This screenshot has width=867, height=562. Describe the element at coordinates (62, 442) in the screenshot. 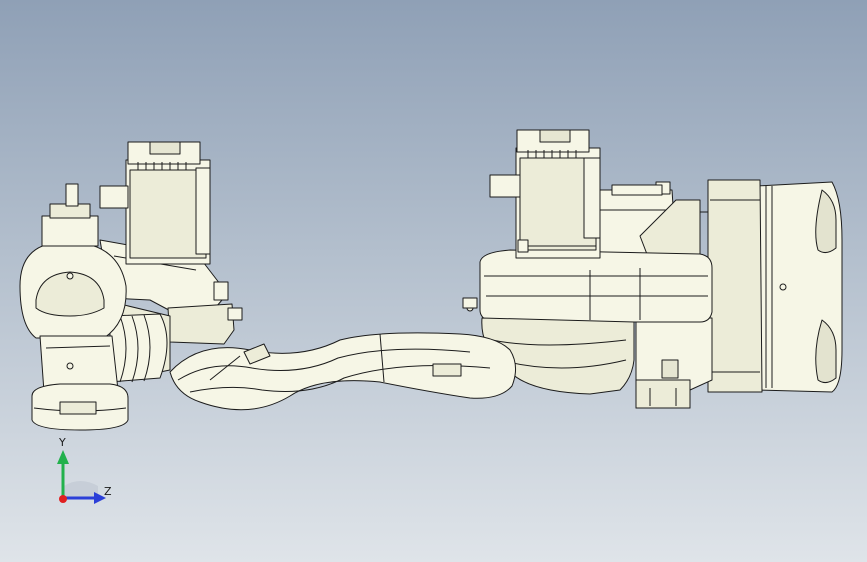

I see `y-axis-label: Y` at that location.